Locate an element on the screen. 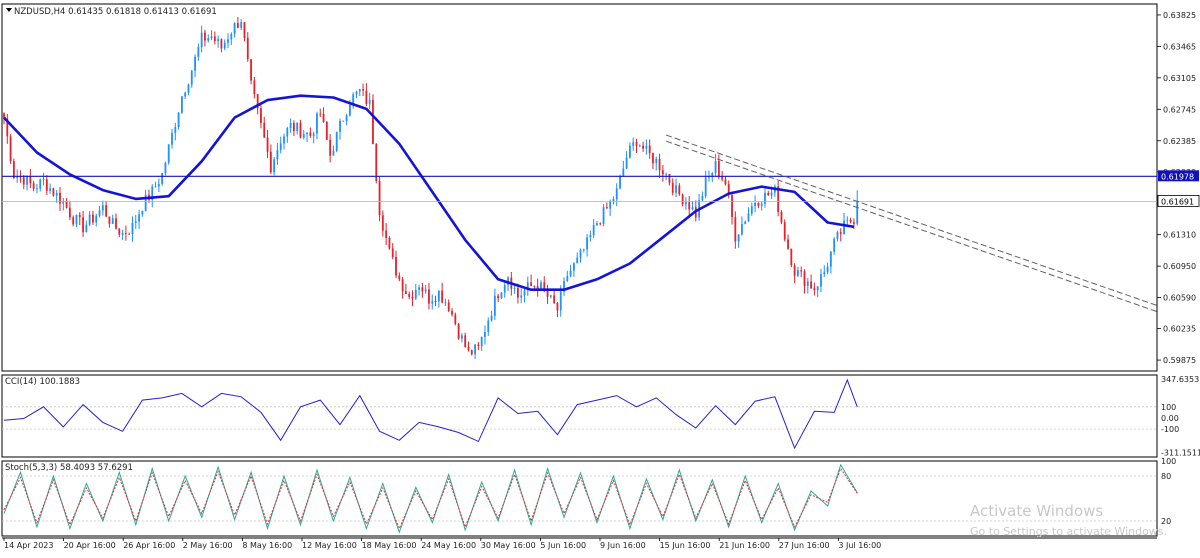 This screenshot has width=1200, height=558. time-tick-label: 18 May 16:00 is located at coordinates (389, 545).